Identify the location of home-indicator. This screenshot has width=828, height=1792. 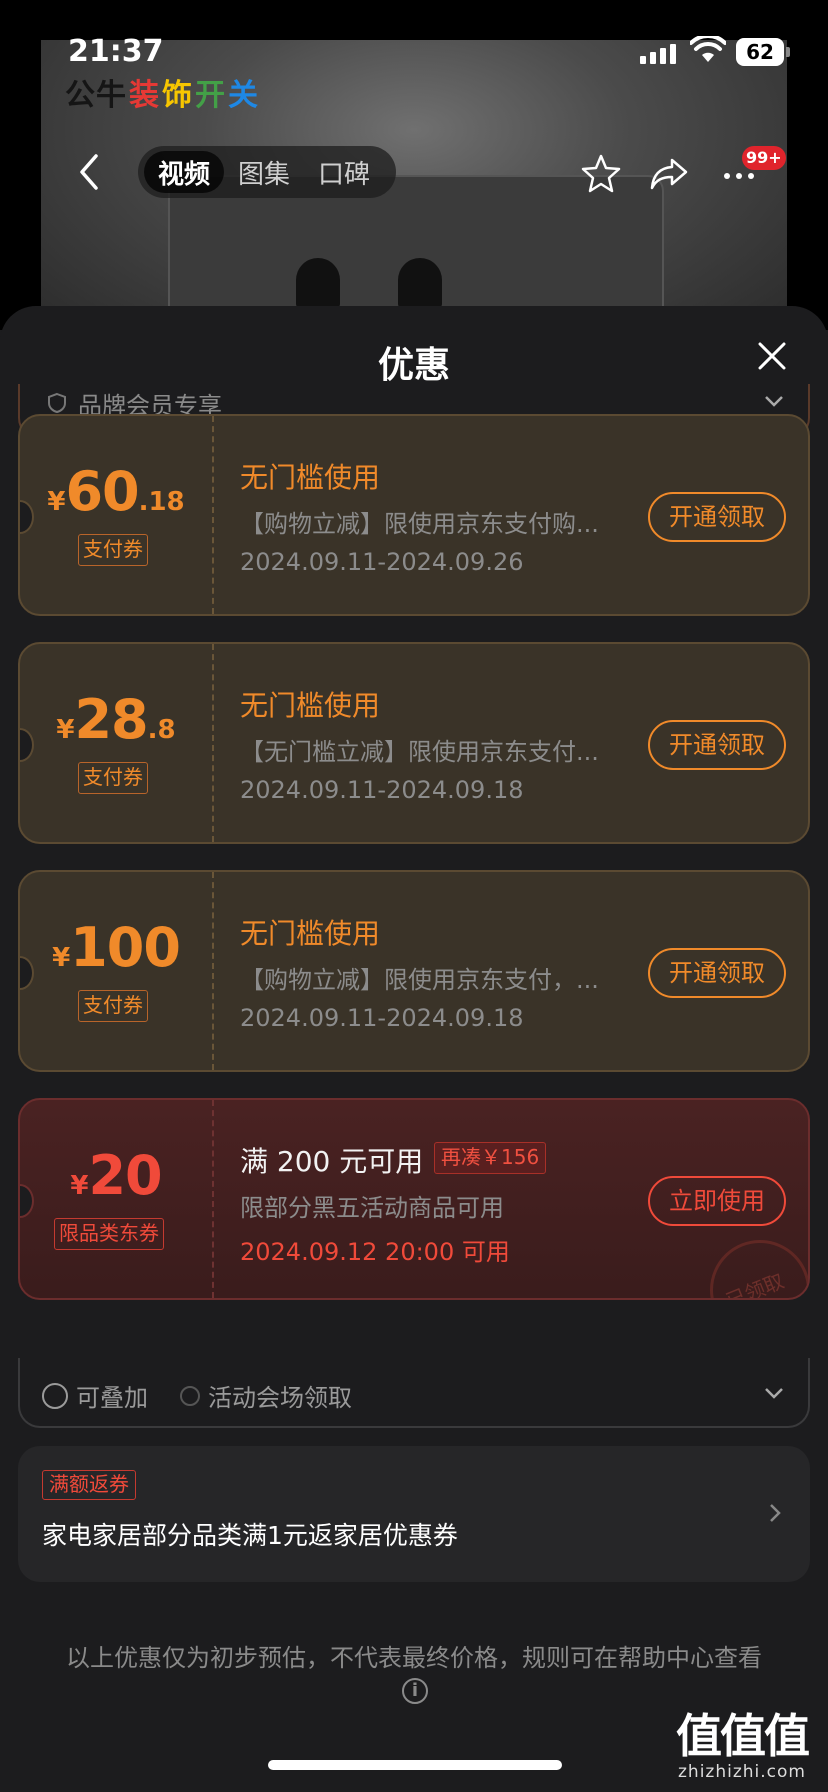
(415, 1765).